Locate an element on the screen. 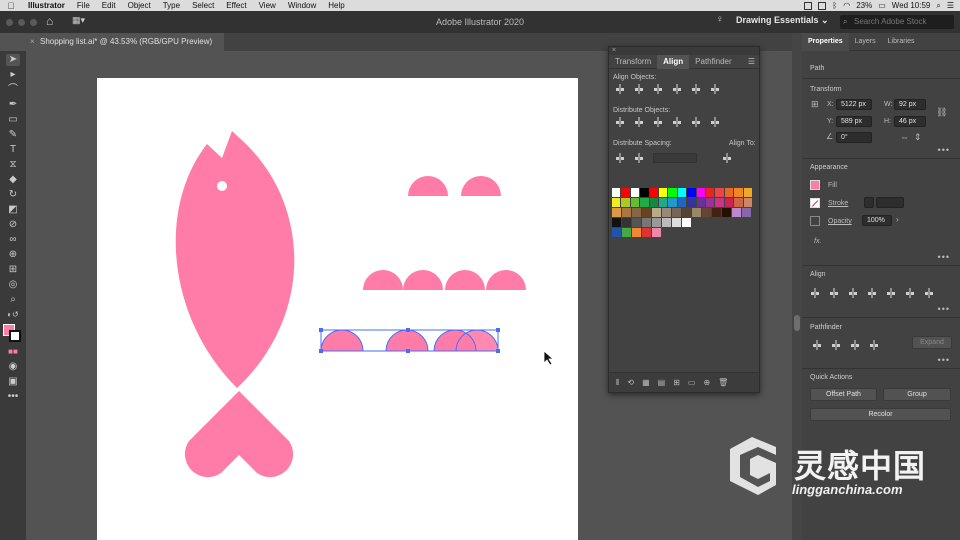  opacity-input: 100% is located at coordinates (877, 220).